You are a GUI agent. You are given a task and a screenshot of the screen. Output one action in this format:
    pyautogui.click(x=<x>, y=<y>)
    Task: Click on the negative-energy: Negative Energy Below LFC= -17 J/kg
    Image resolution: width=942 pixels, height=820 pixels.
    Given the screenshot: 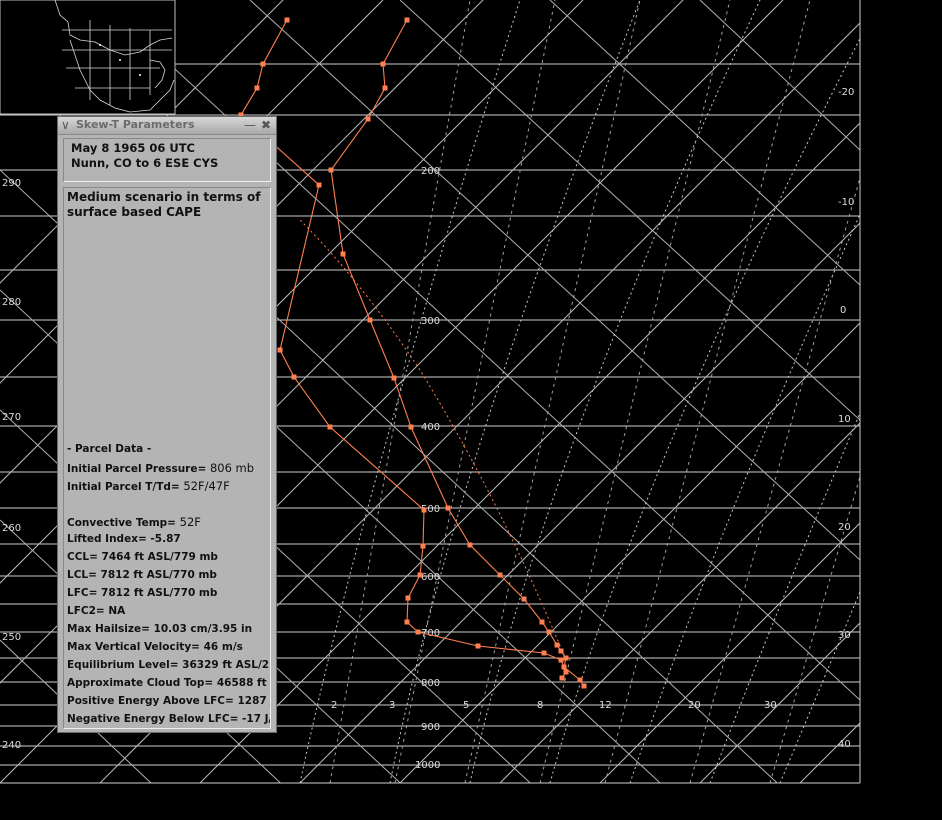 What is the action you would take?
    pyautogui.click(x=169, y=719)
    